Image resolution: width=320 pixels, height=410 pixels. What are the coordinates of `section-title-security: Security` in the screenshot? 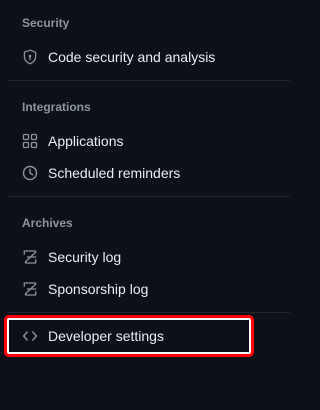 It's located at (46, 23).